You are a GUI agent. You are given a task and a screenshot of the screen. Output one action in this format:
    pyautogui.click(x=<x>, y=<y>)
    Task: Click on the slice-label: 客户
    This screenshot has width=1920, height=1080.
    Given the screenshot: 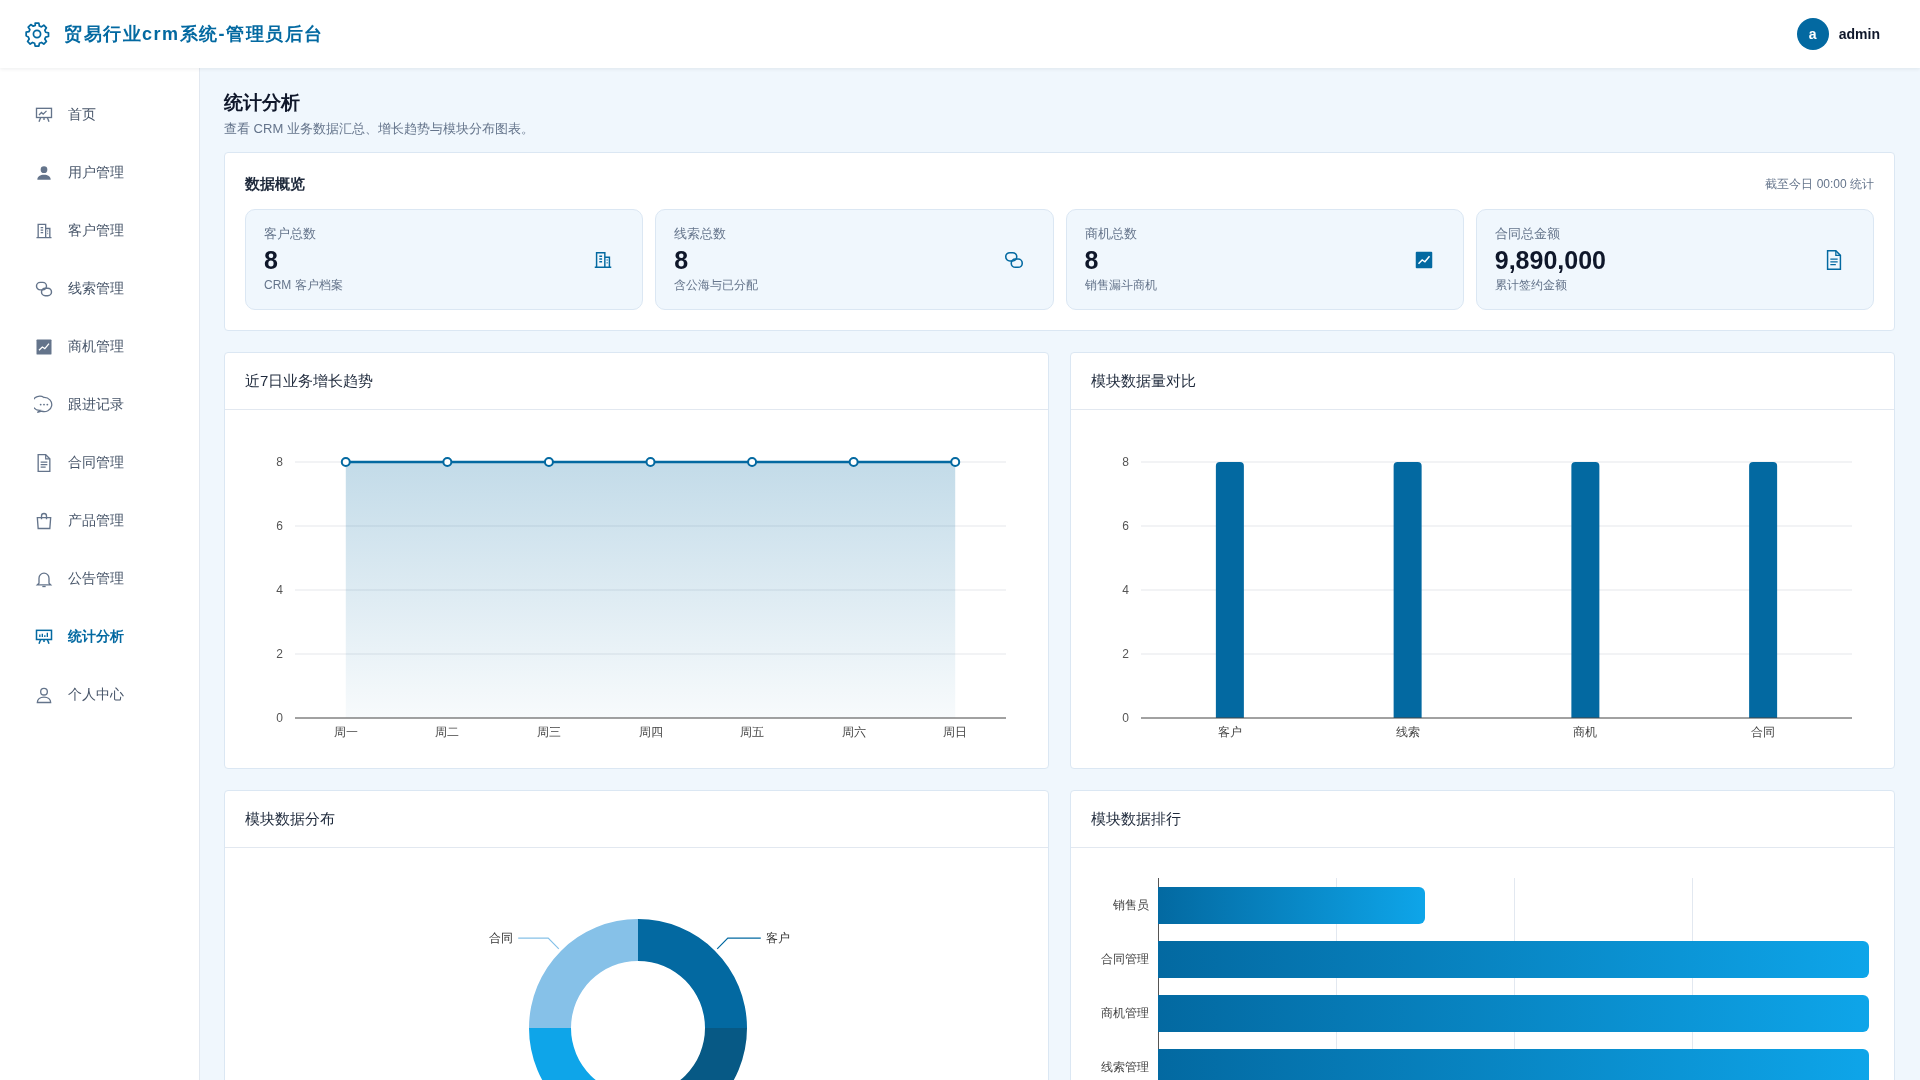 What is the action you would take?
    pyautogui.click(x=777, y=938)
    